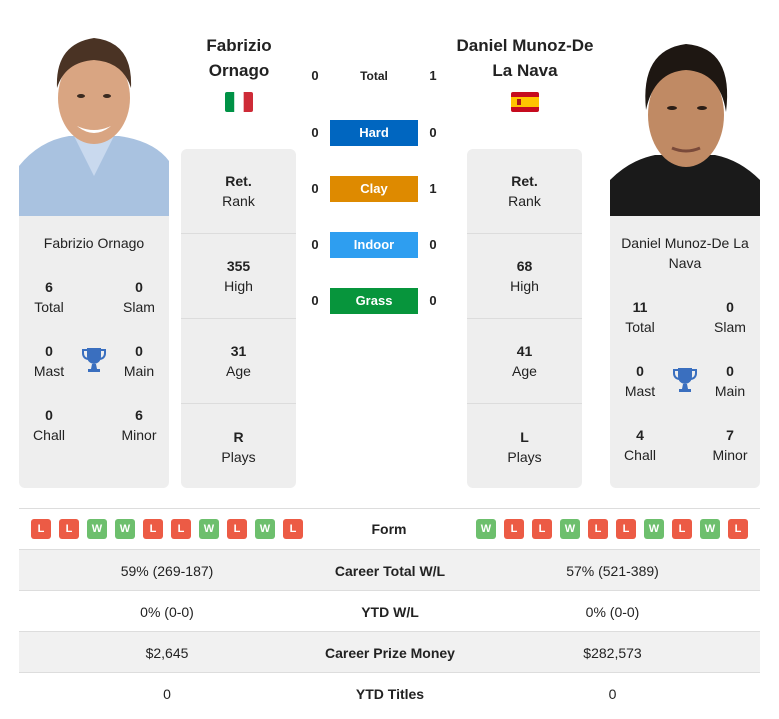  I want to click on stat-left-value: $2,645, so click(167, 652).